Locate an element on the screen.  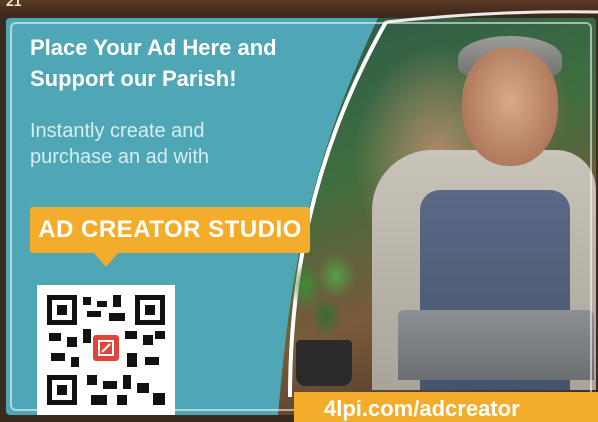
ad-creator-studio-button: AD CREATOR STUDIO is located at coordinates (170, 230).